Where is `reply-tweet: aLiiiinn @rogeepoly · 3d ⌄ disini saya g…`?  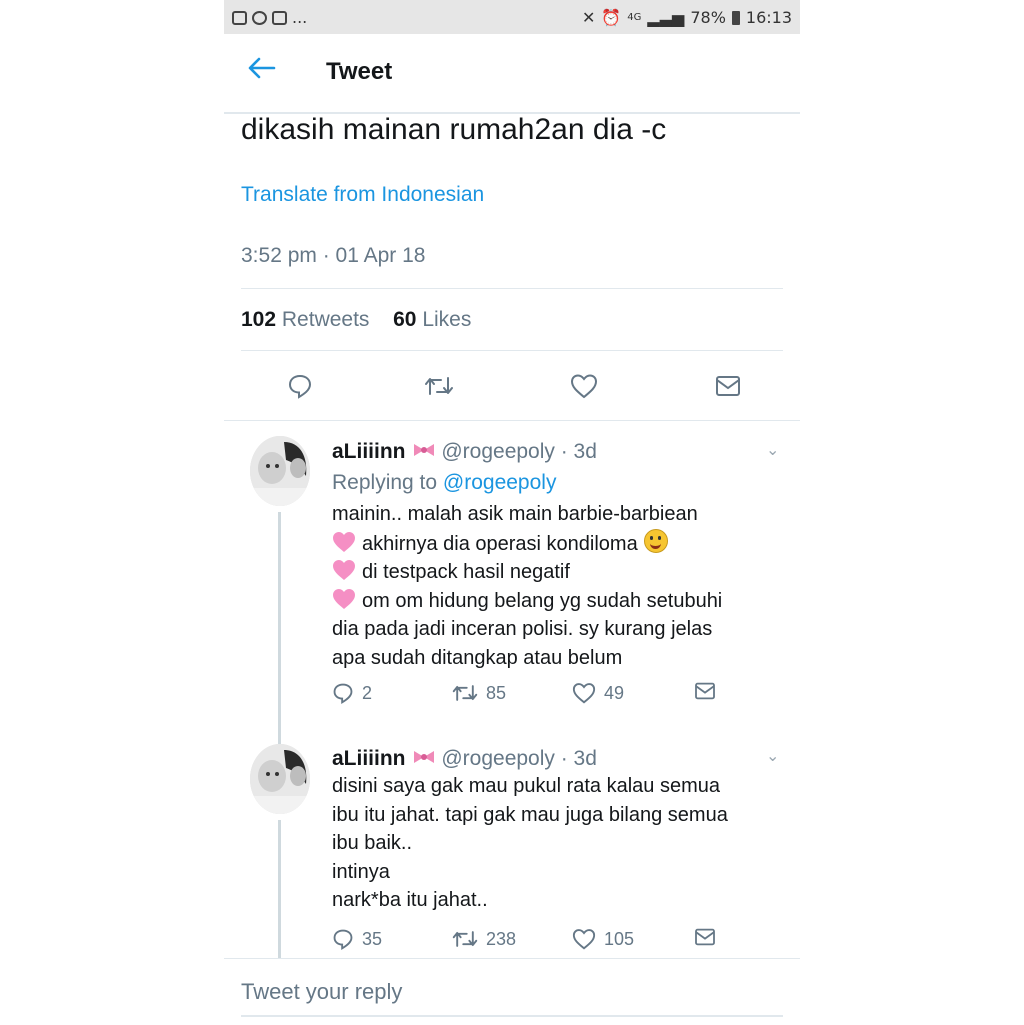
reply-tweet: aLiiiinn @rogeepoly · 3d ⌄ disini saya g… is located at coordinates (512, 848).